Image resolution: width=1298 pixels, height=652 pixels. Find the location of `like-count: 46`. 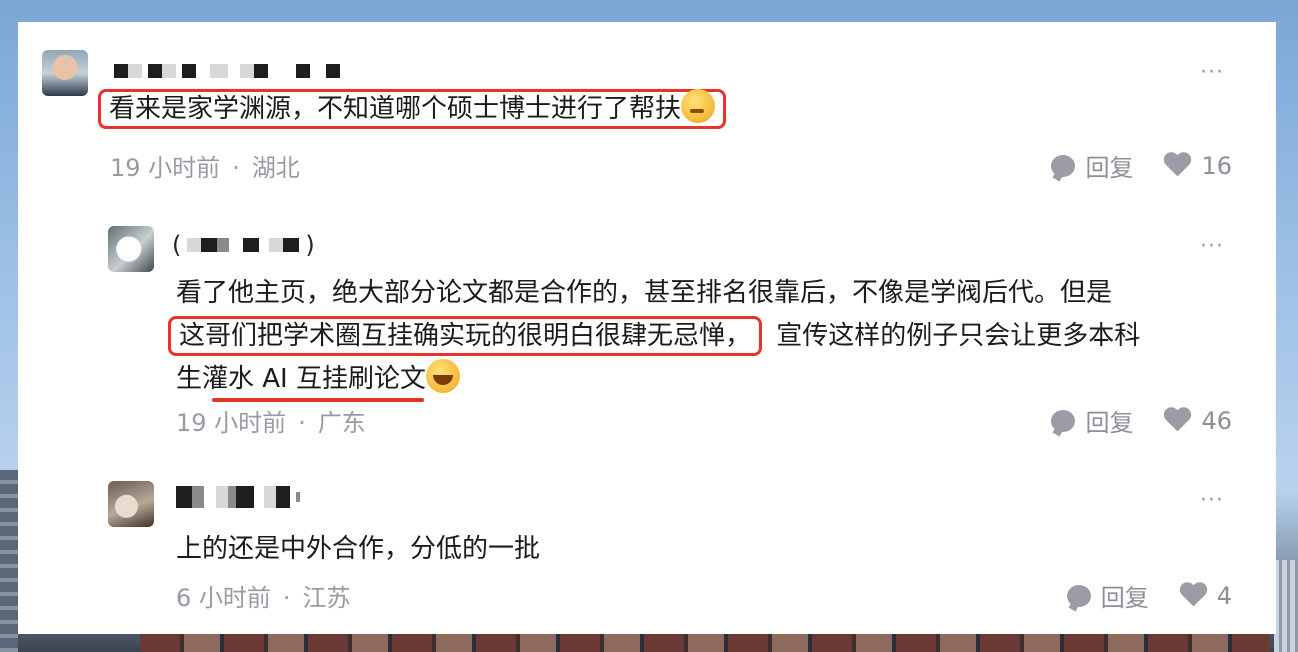

like-count: 46 is located at coordinates (1216, 420).